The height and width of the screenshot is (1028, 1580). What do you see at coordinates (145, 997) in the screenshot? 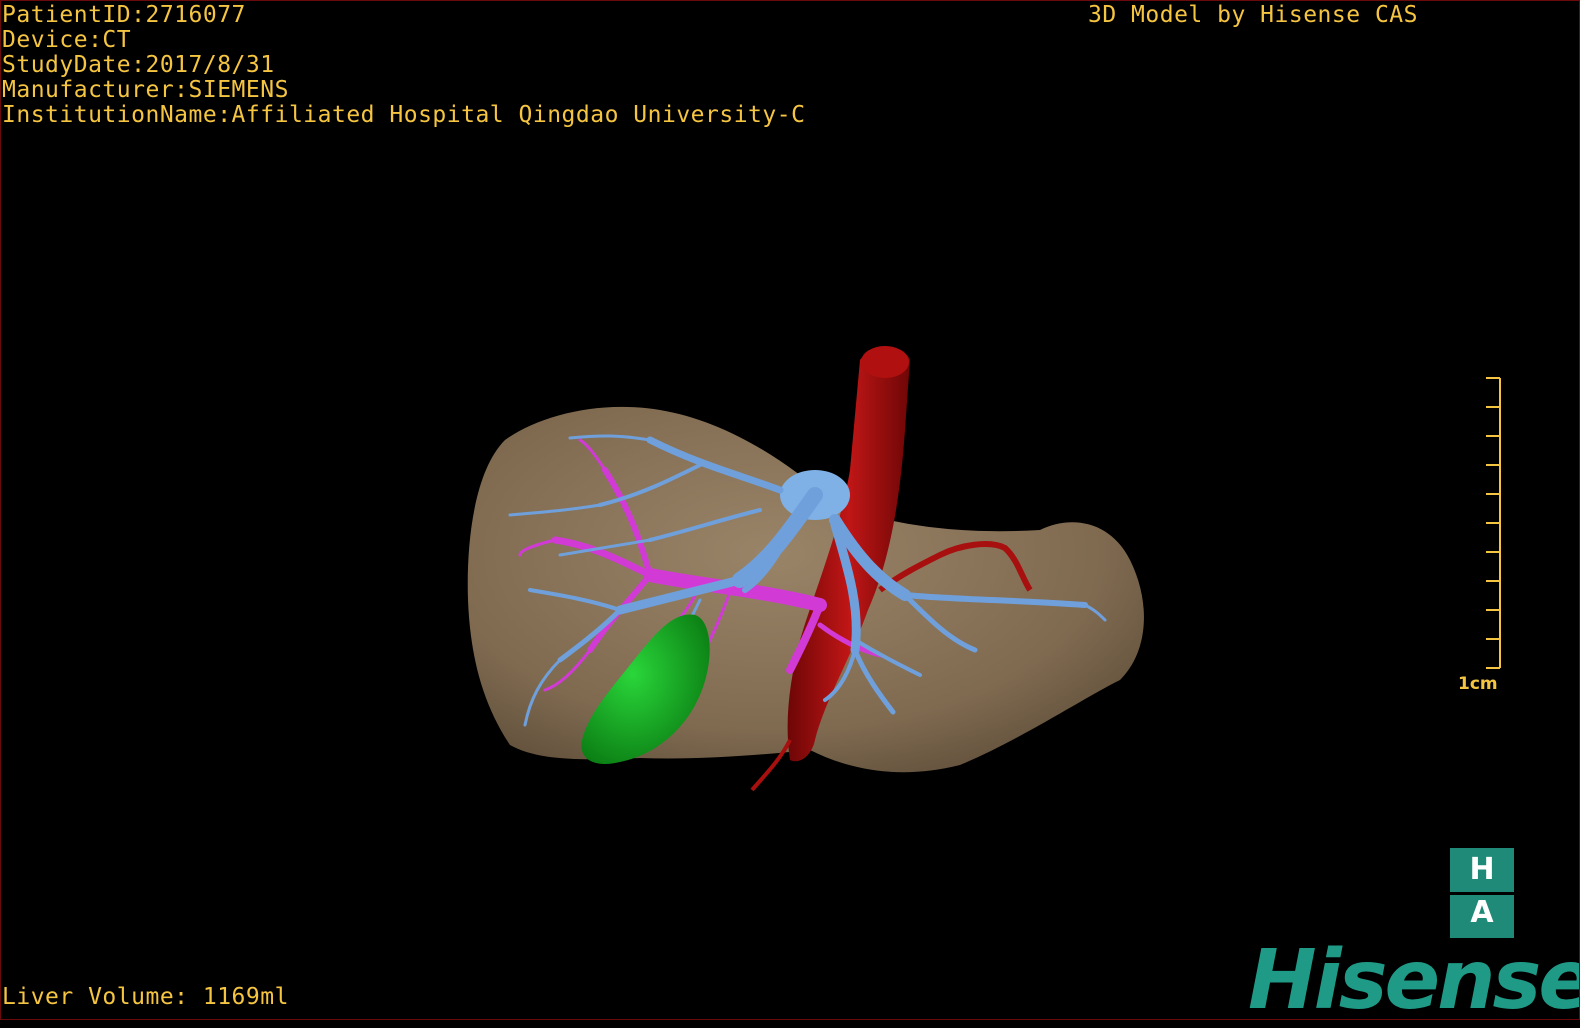
I see `liver-volume: Liver Volume: 1169ml` at bounding box center [145, 997].